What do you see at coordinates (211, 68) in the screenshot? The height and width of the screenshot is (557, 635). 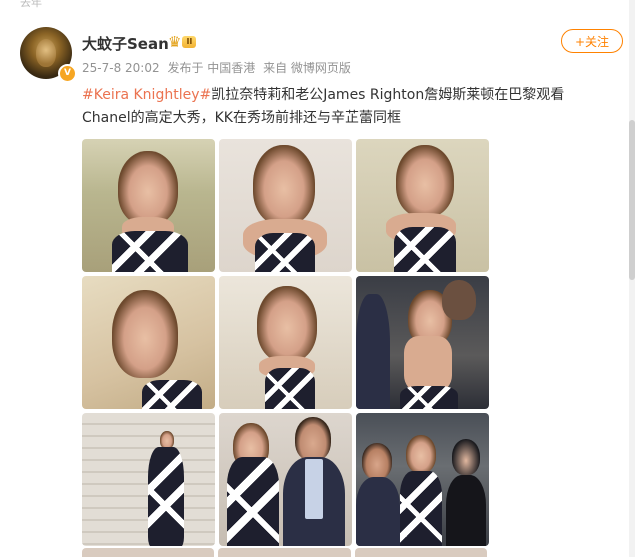 I see `post-location: 发布于 中国香港` at bounding box center [211, 68].